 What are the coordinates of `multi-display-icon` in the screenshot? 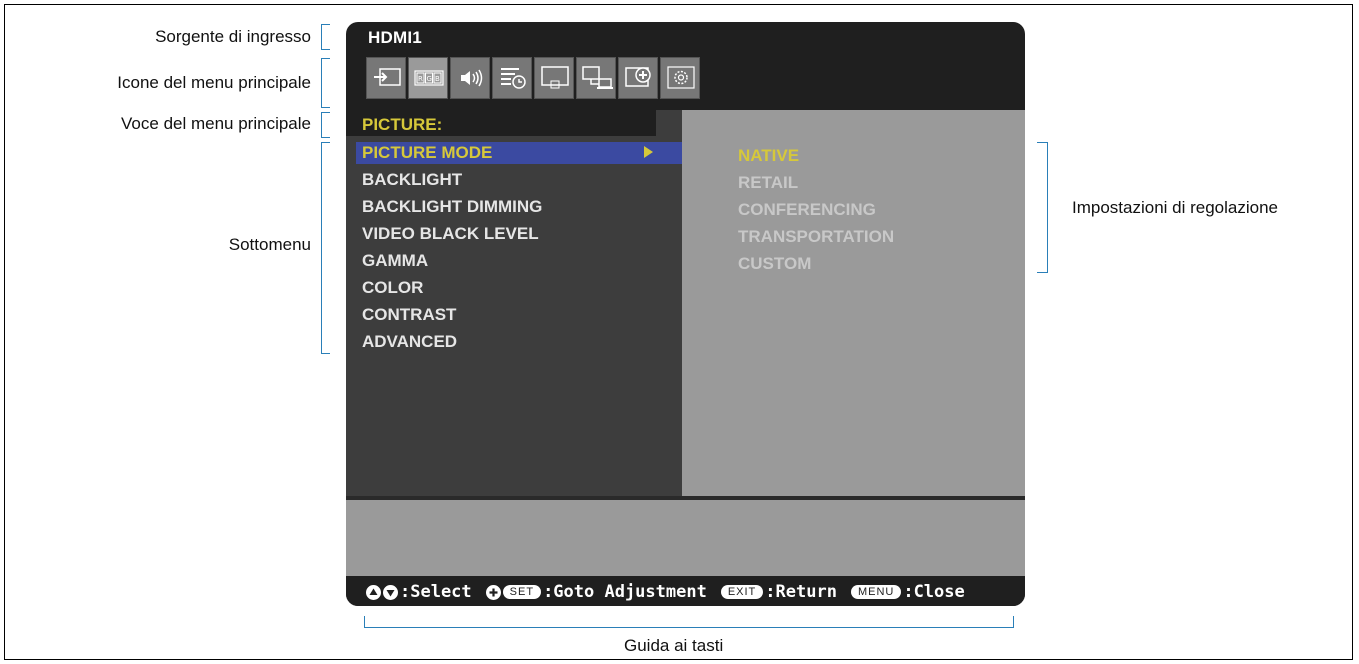 It's located at (596, 78).